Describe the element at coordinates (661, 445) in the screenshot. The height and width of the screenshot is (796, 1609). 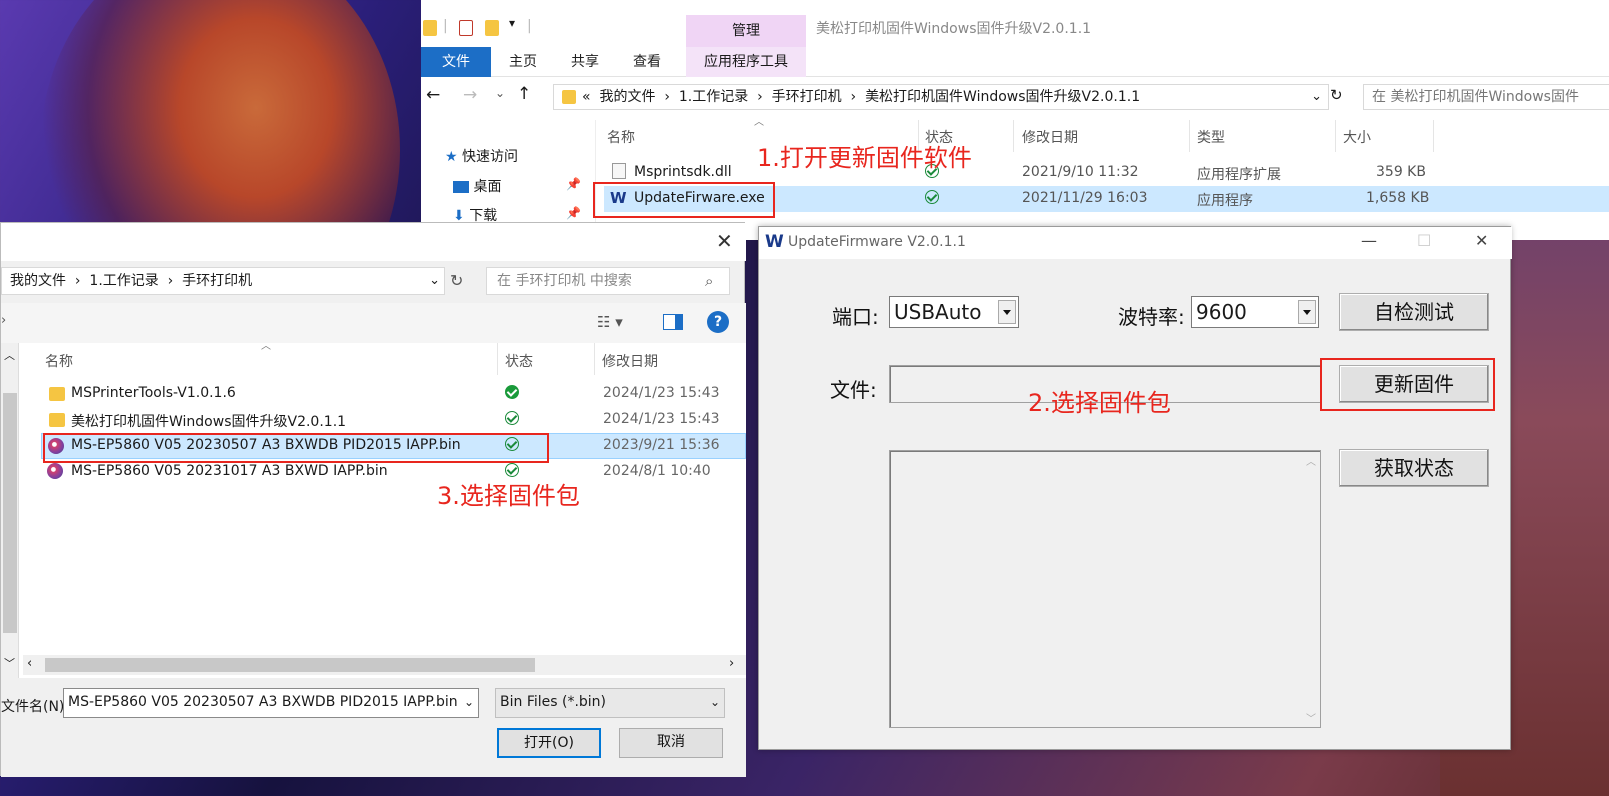
I see `file-date: 2023/9/21 15:36` at that location.